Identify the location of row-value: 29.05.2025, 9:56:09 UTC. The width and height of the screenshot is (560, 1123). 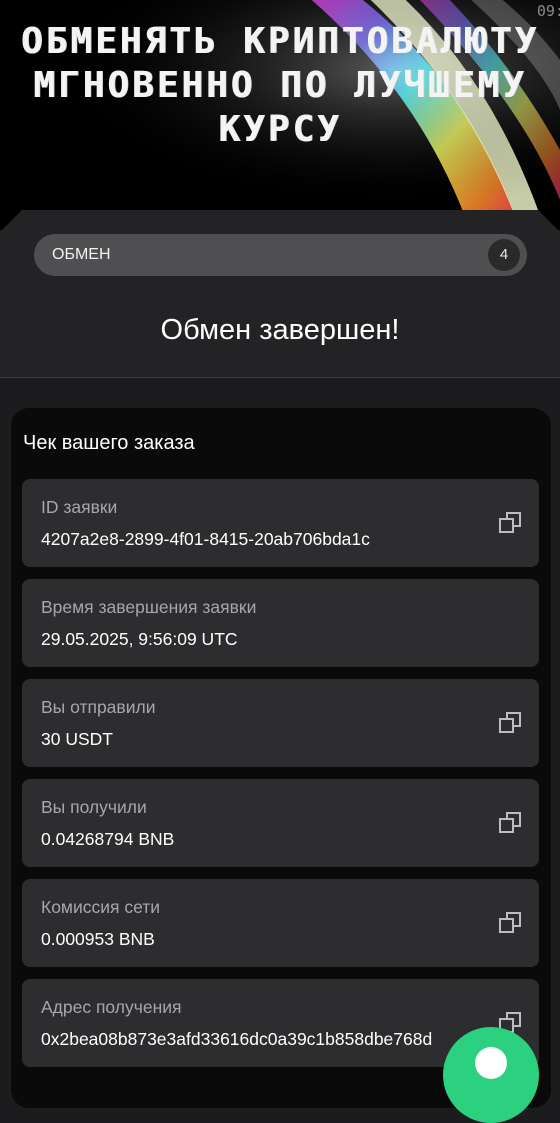
(139, 639).